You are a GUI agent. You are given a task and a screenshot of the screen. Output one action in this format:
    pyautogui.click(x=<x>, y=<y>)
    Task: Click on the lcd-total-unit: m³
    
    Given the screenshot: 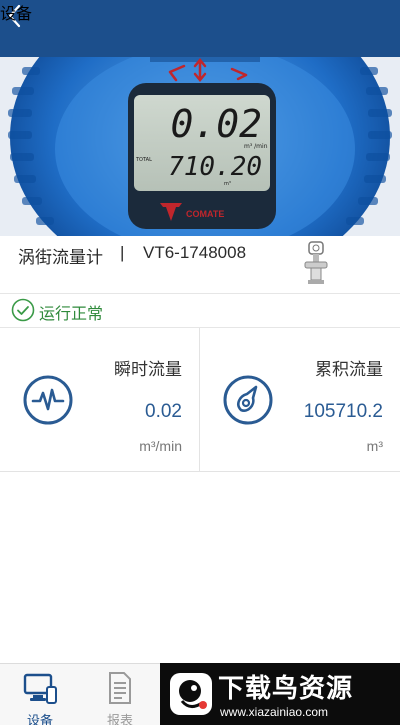 What is the action you would take?
    pyautogui.click(x=227, y=184)
    